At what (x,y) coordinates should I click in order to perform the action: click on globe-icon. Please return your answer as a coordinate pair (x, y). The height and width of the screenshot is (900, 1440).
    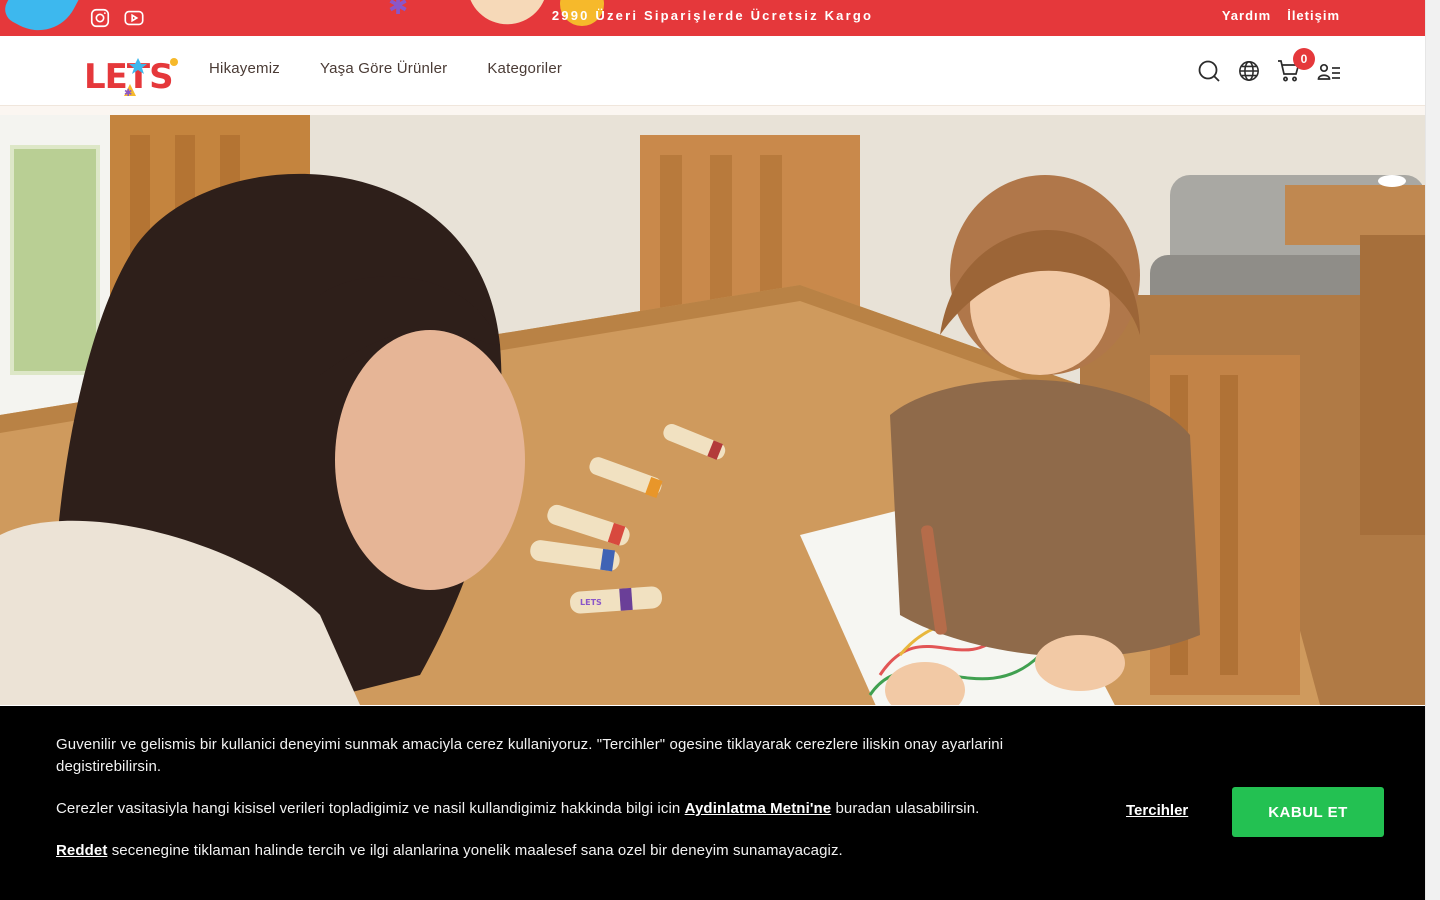
    Looking at the image, I should click on (1249, 71).